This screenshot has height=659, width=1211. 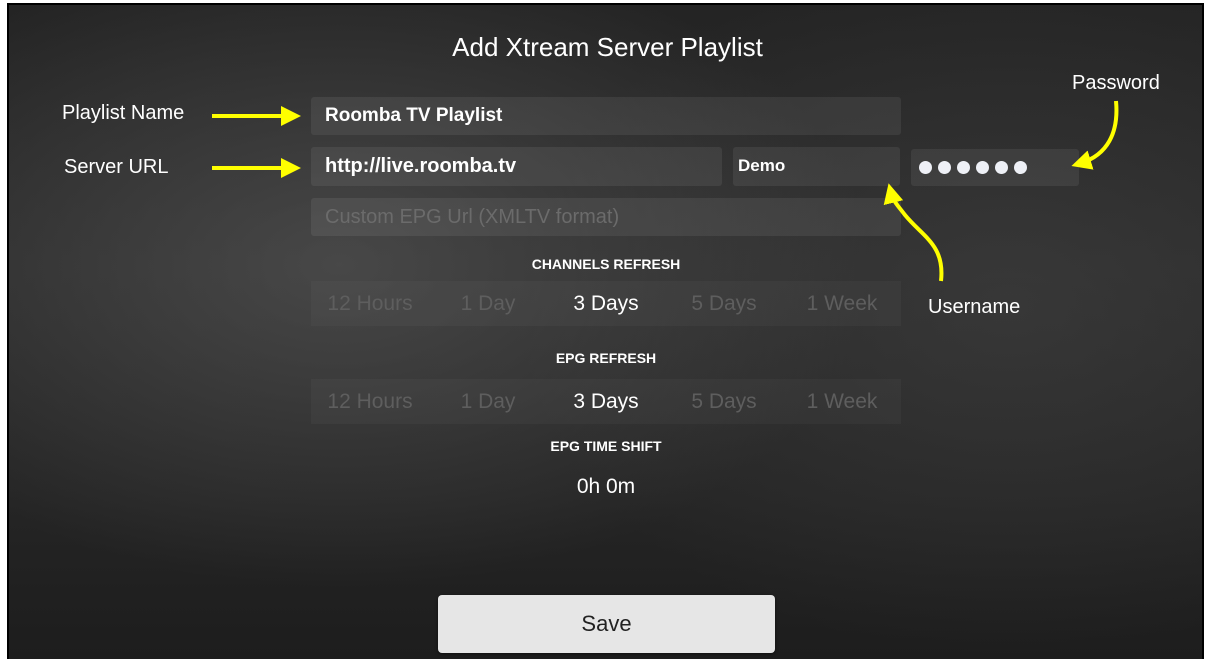 I want to click on password-arrow, so click(x=1095, y=135).